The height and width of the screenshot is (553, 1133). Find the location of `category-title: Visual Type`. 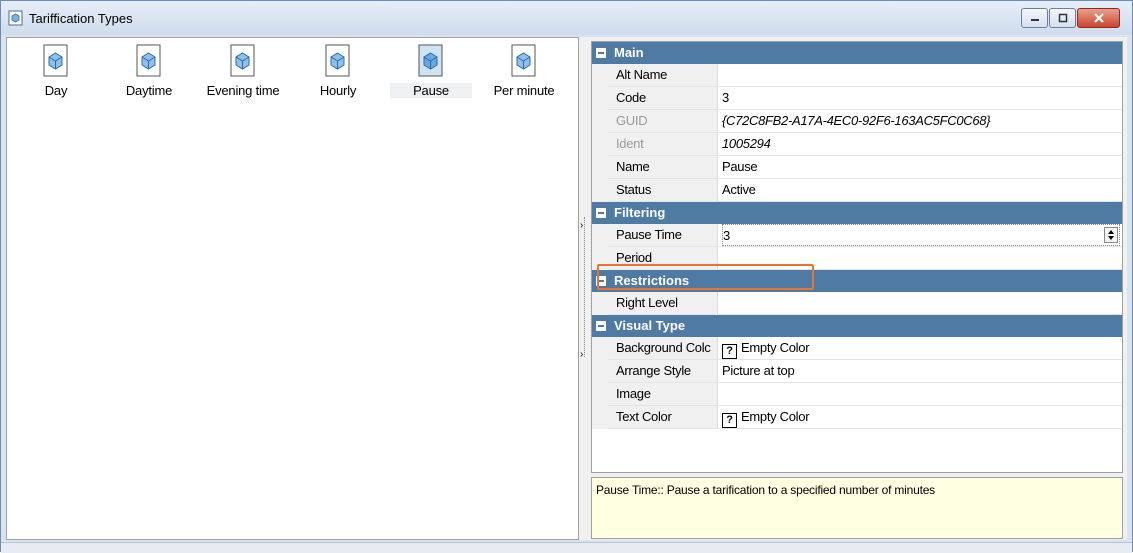

category-title: Visual Type is located at coordinates (650, 325).